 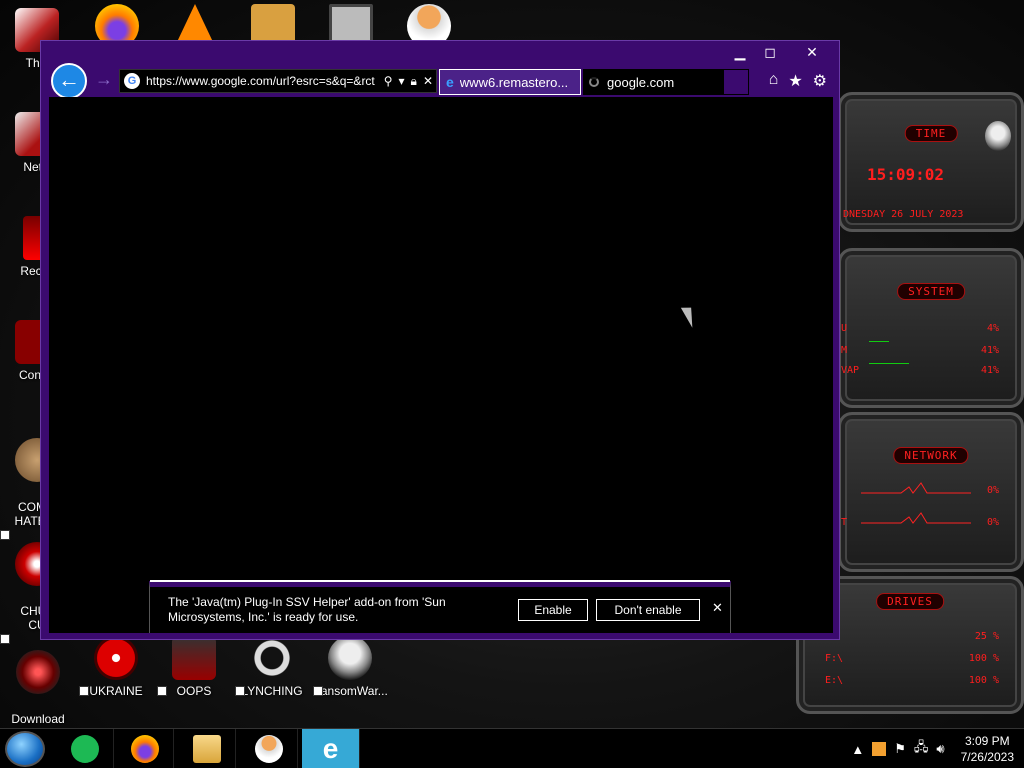 What do you see at coordinates (986, 636) in the screenshot?
I see `drives-row-value: 25 %` at bounding box center [986, 636].